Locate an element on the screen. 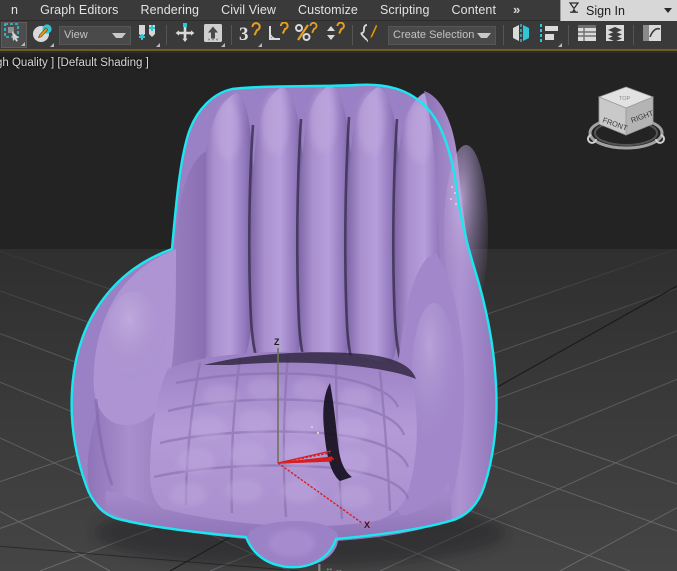 The image size is (677, 571). named-selection-set-dropdown: Create Selection Se is located at coordinates (442, 35).